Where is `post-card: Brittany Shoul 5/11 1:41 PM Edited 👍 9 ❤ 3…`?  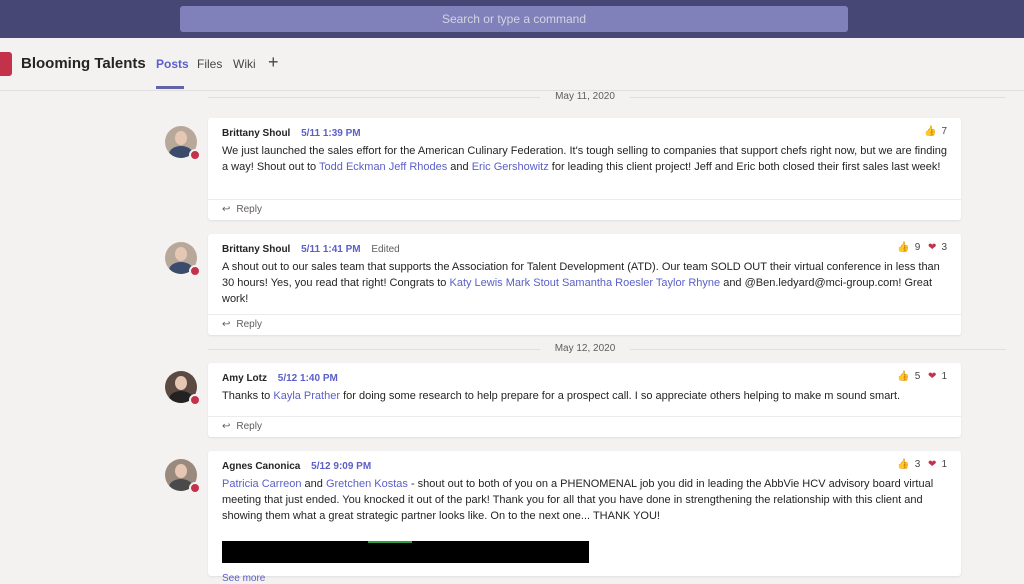 post-card: Brittany Shoul 5/11 1:41 PM Edited 👍 9 ❤ 3… is located at coordinates (563, 284).